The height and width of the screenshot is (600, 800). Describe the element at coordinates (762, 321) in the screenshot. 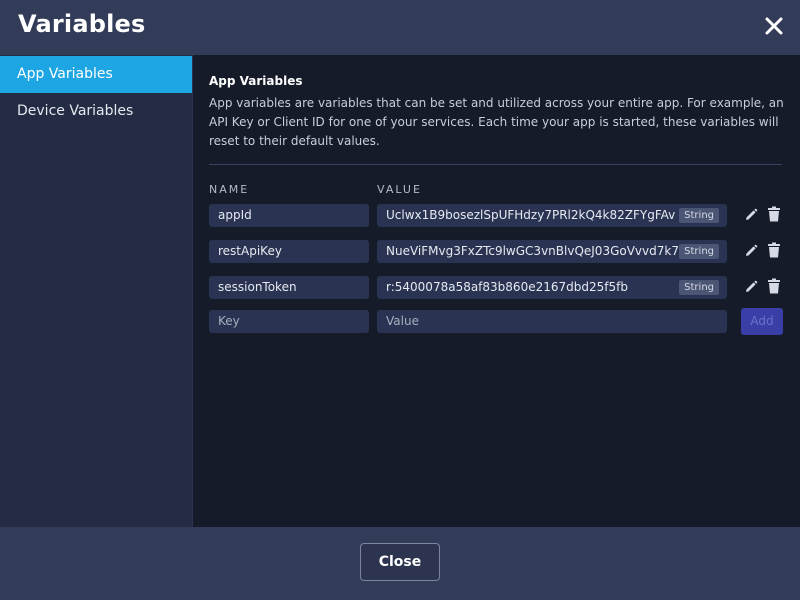

I see `add-button: Add` at that location.